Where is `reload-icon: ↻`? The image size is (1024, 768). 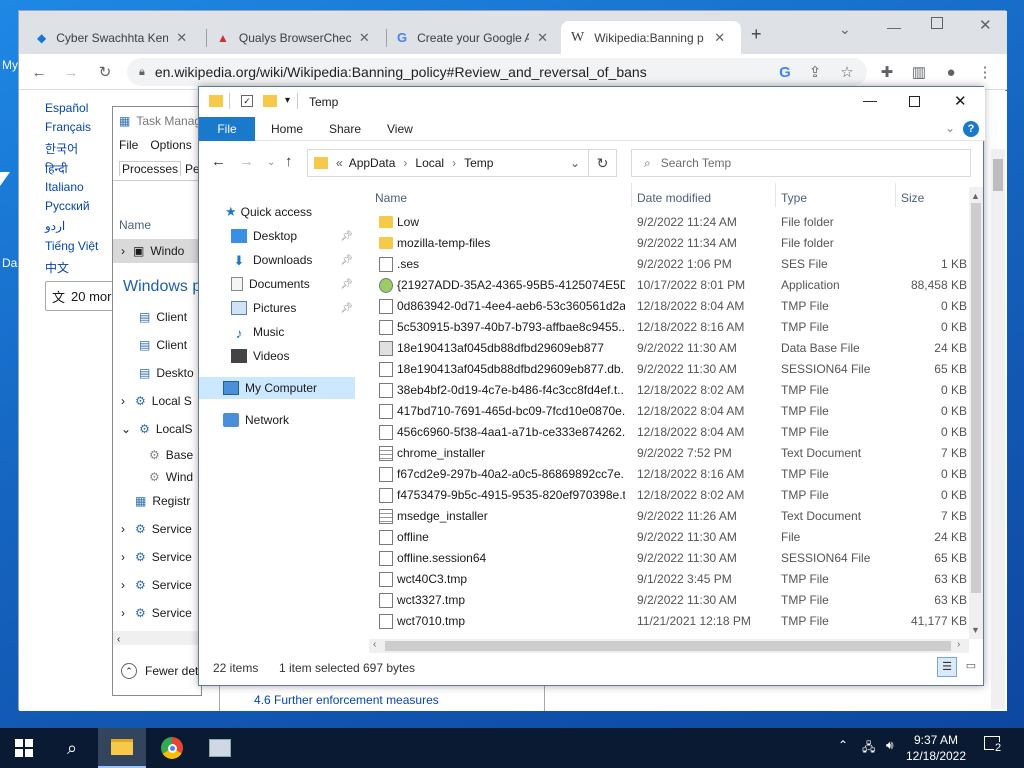
reload-icon: ↻ is located at coordinates (105, 72).